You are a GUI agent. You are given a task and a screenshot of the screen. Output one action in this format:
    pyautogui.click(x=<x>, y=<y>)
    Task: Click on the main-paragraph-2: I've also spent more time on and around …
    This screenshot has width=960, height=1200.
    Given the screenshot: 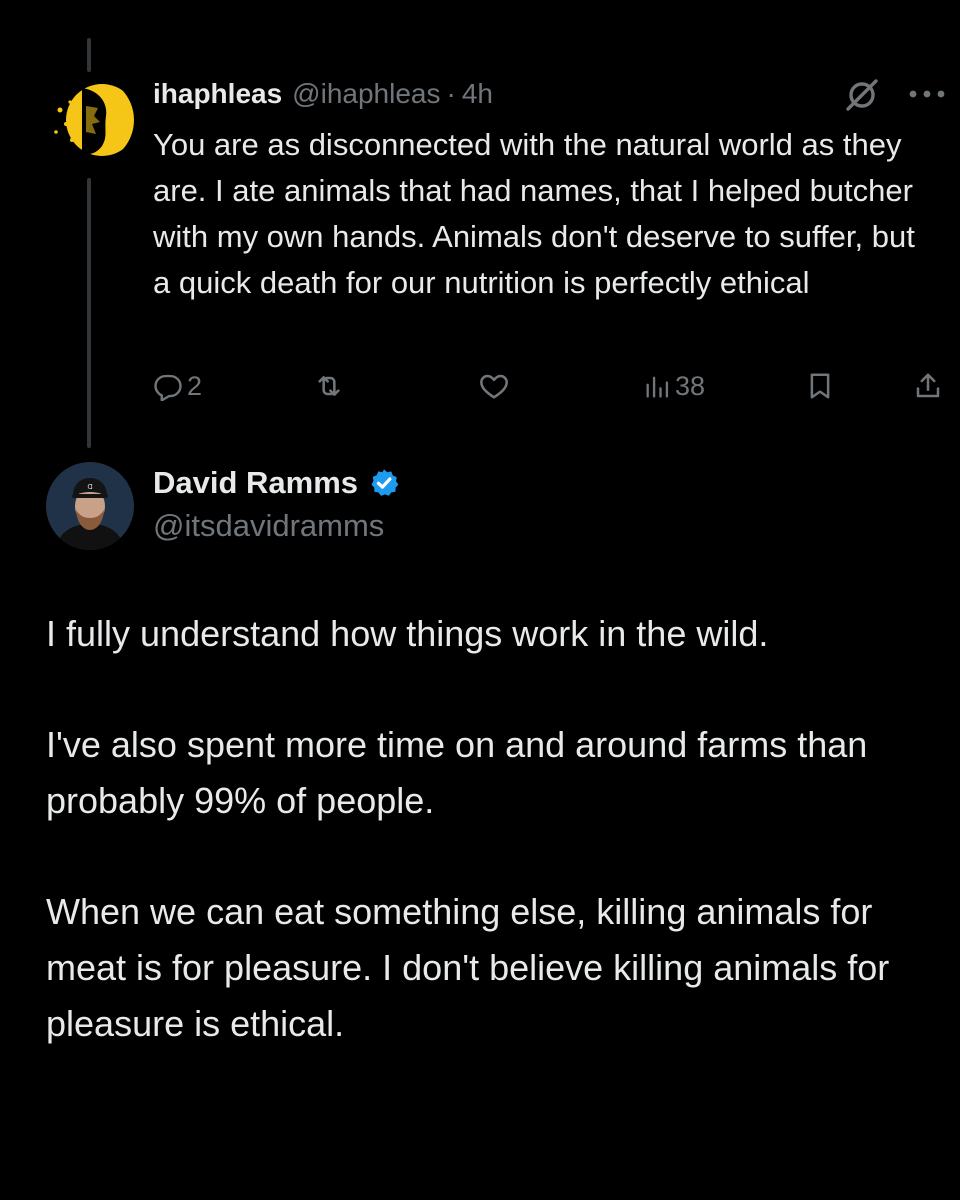 What is the action you would take?
    pyautogui.click(x=457, y=772)
    